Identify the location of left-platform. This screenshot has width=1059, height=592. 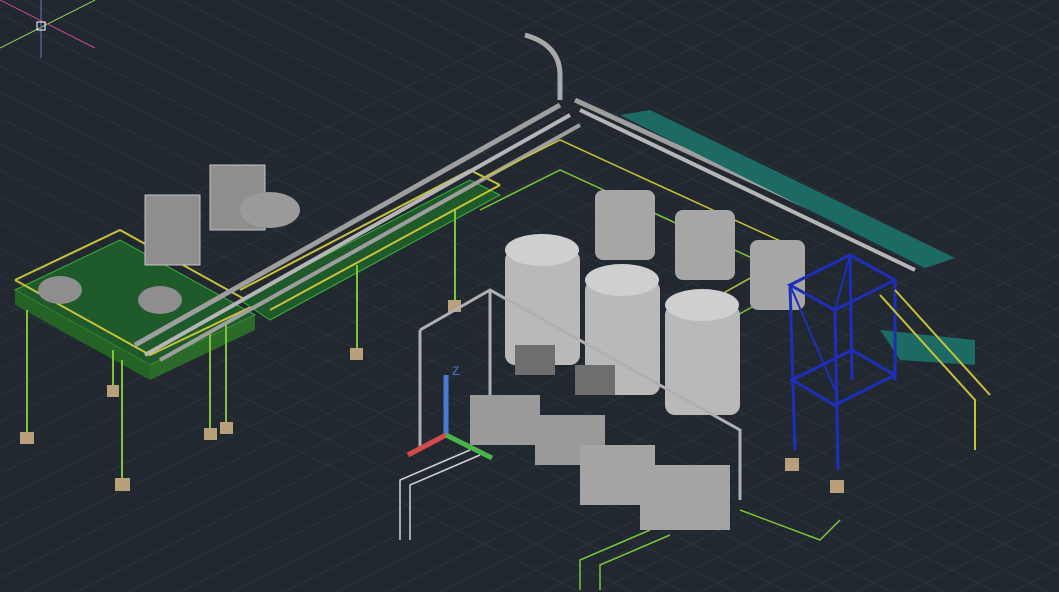
(135, 304).